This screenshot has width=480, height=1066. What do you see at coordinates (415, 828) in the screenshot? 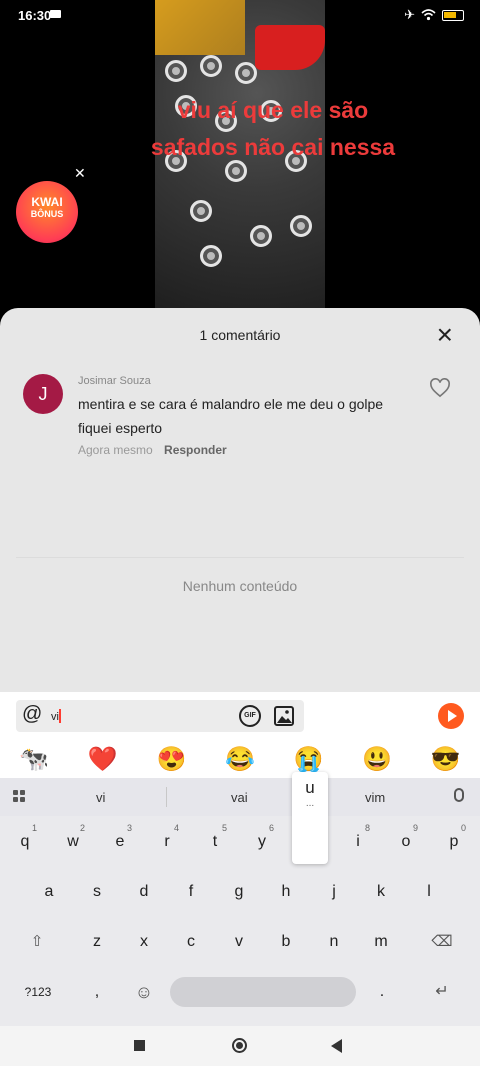
I see `key-number: 9` at bounding box center [415, 828].